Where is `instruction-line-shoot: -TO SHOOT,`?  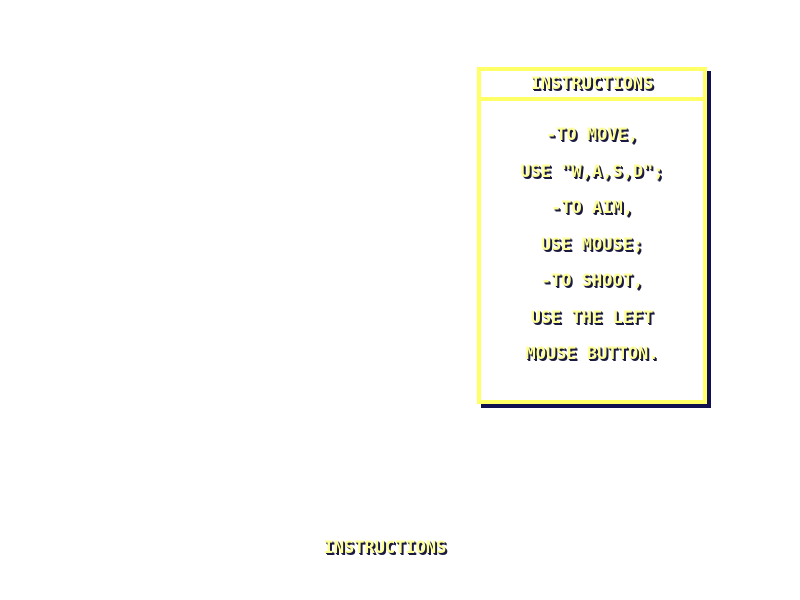 instruction-line-shoot: -TO SHOOT, is located at coordinates (592, 281).